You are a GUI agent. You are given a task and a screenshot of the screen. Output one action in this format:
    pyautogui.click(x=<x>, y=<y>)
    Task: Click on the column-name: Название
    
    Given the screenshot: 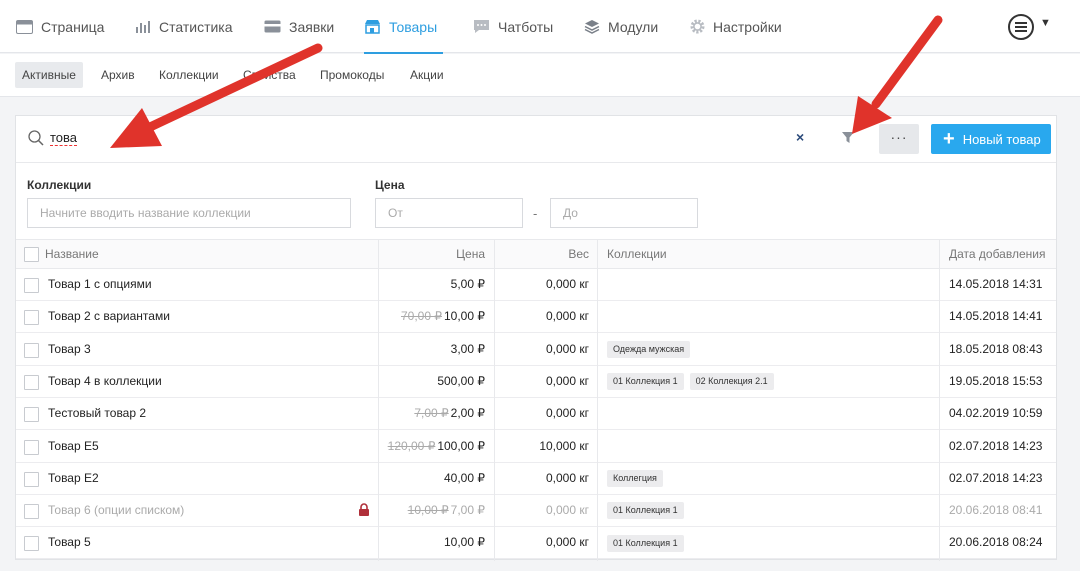 What is the action you would take?
    pyautogui.click(x=72, y=254)
    